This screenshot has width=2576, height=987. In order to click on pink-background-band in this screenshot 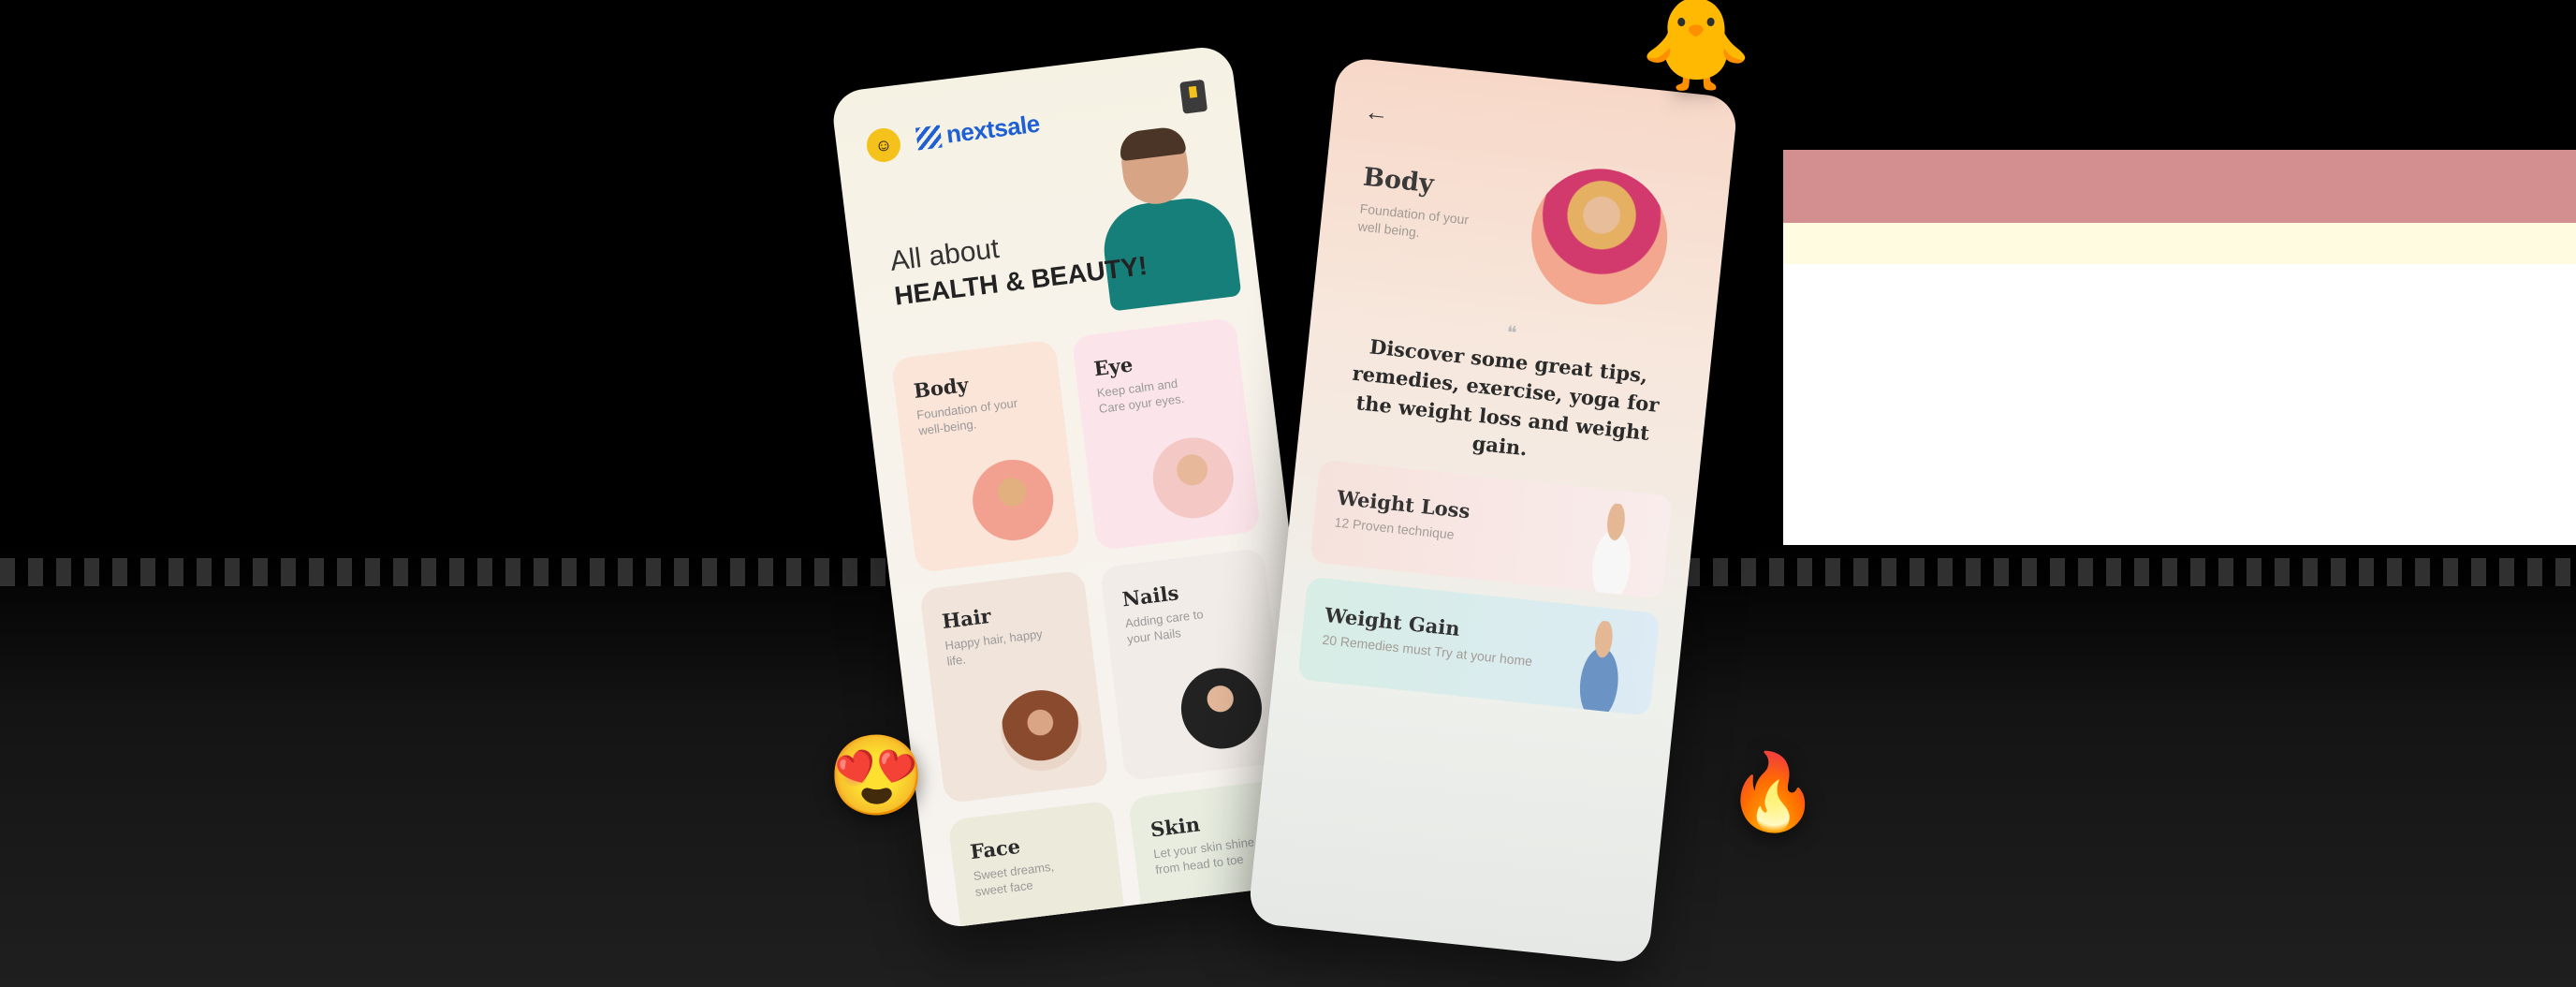, I will do `click(2179, 186)`.